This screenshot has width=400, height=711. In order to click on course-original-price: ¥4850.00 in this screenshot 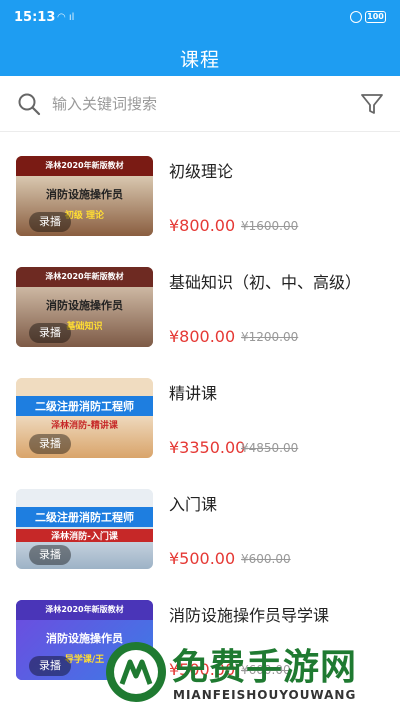, I will do `click(270, 448)`.